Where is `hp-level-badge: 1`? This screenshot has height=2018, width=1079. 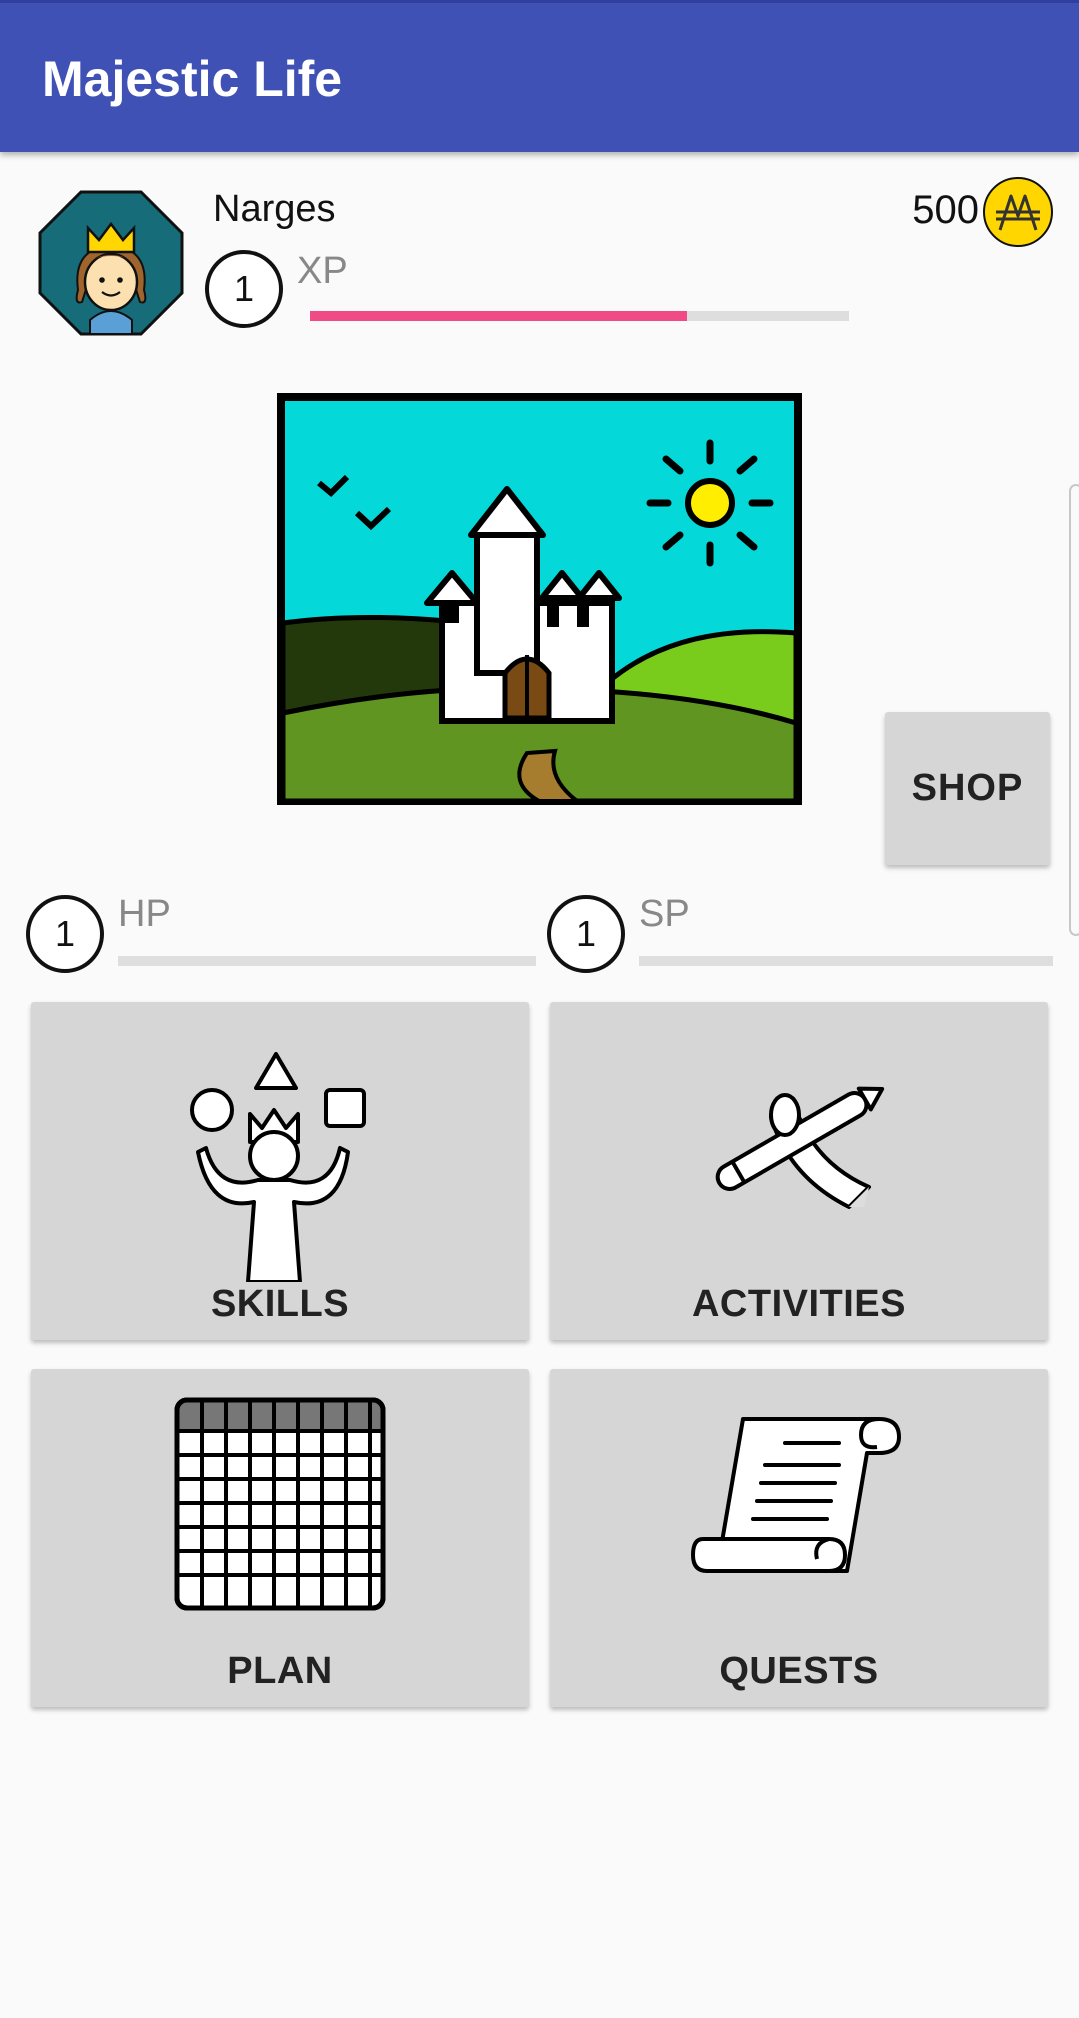 hp-level-badge: 1 is located at coordinates (65, 934).